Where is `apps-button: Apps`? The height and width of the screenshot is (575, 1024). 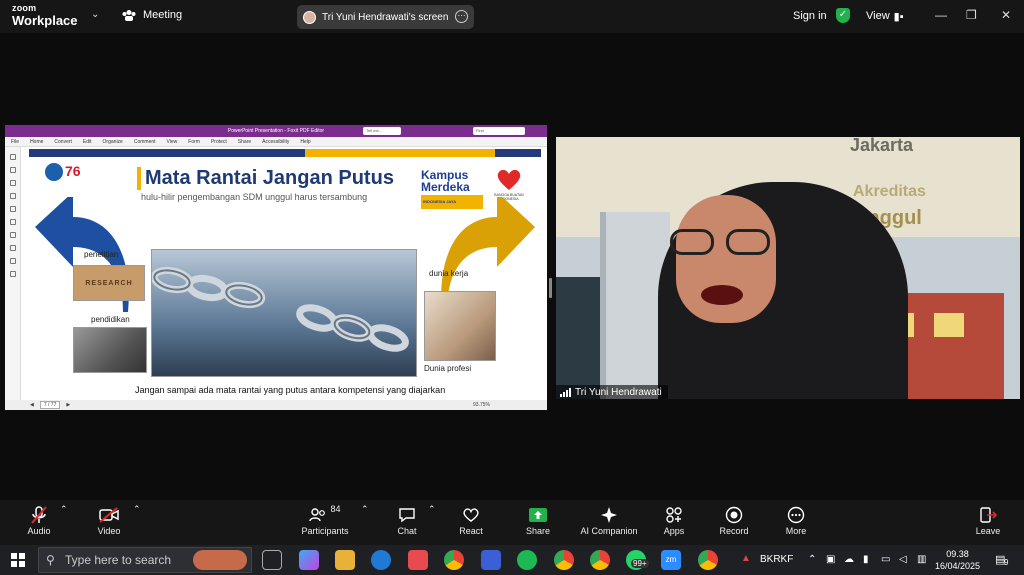 apps-button: Apps is located at coordinates (674, 520).